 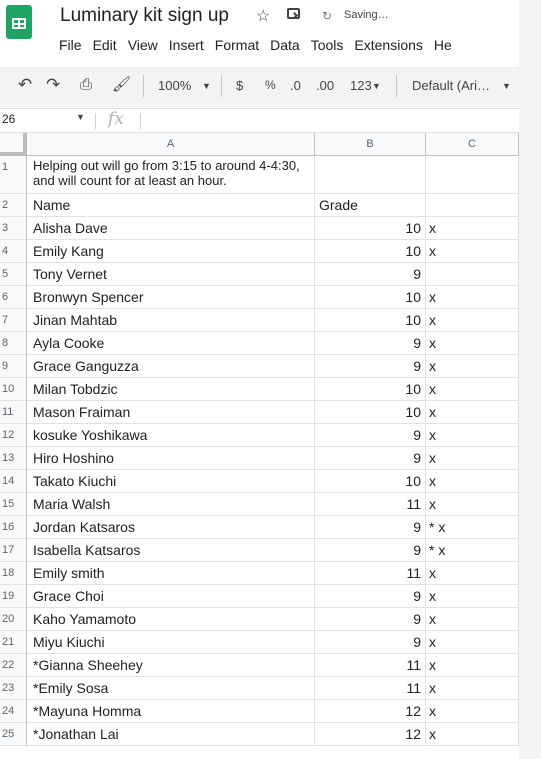 I want to click on name-cell: Tony Vernet, so click(x=171, y=274).